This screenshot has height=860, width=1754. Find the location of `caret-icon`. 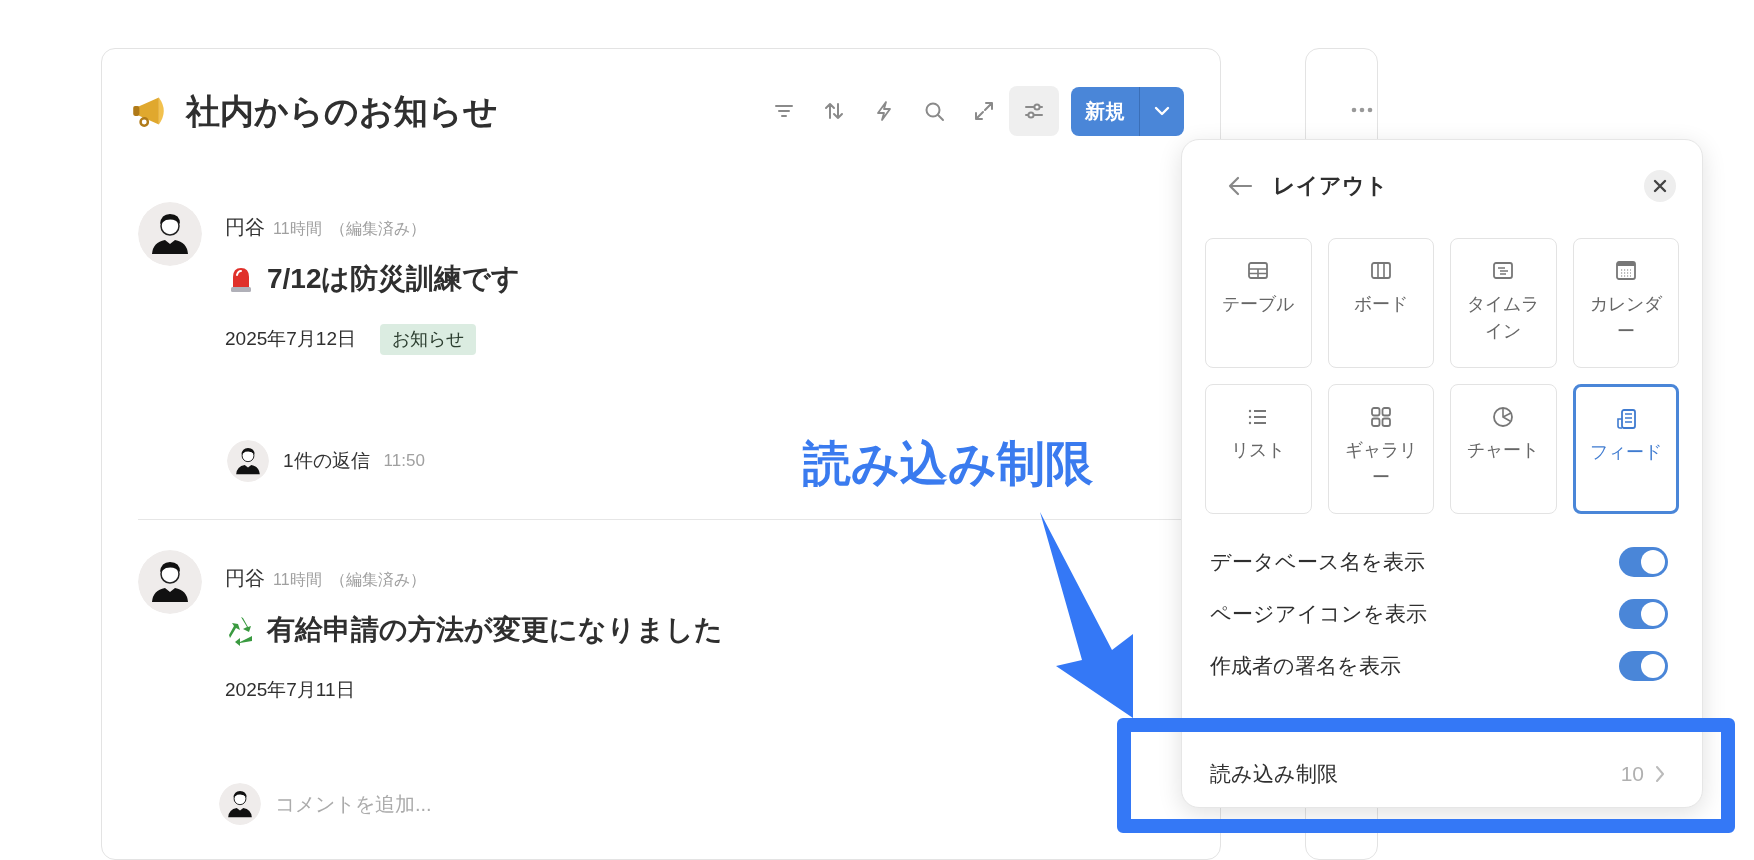

caret-icon is located at coordinates (1162, 111).